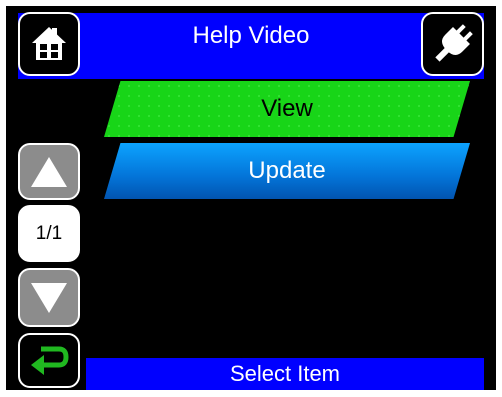 The image size is (502, 397). I want to click on menu-item-label: View, so click(287, 108).